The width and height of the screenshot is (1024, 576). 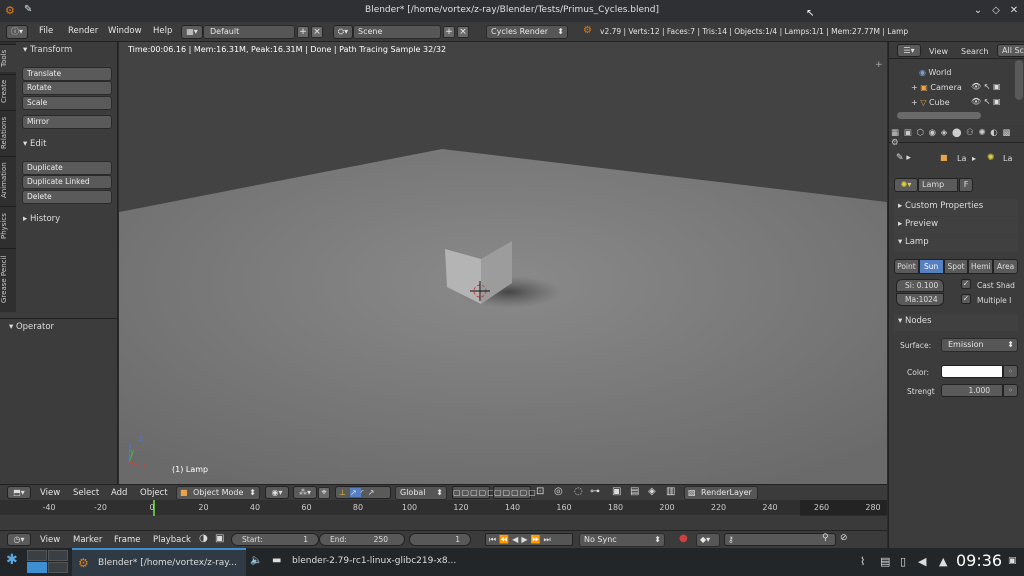 I want to click on keying-set-icon: ◆▾, so click(x=708, y=540).